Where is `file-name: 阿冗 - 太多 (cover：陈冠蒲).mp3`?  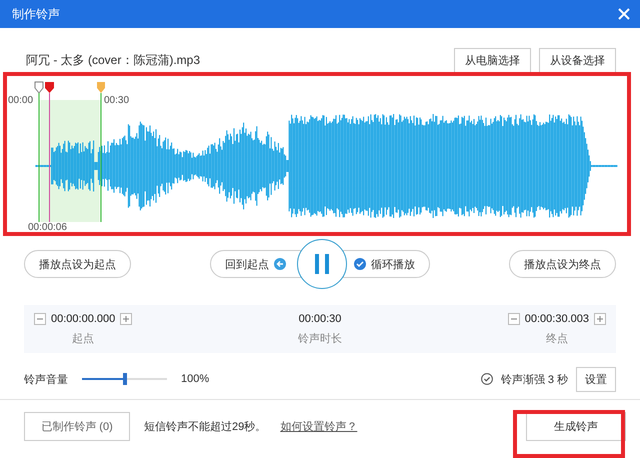
file-name: 阿冗 - 太多 (cover：陈冠蒲).mp3 is located at coordinates (113, 60).